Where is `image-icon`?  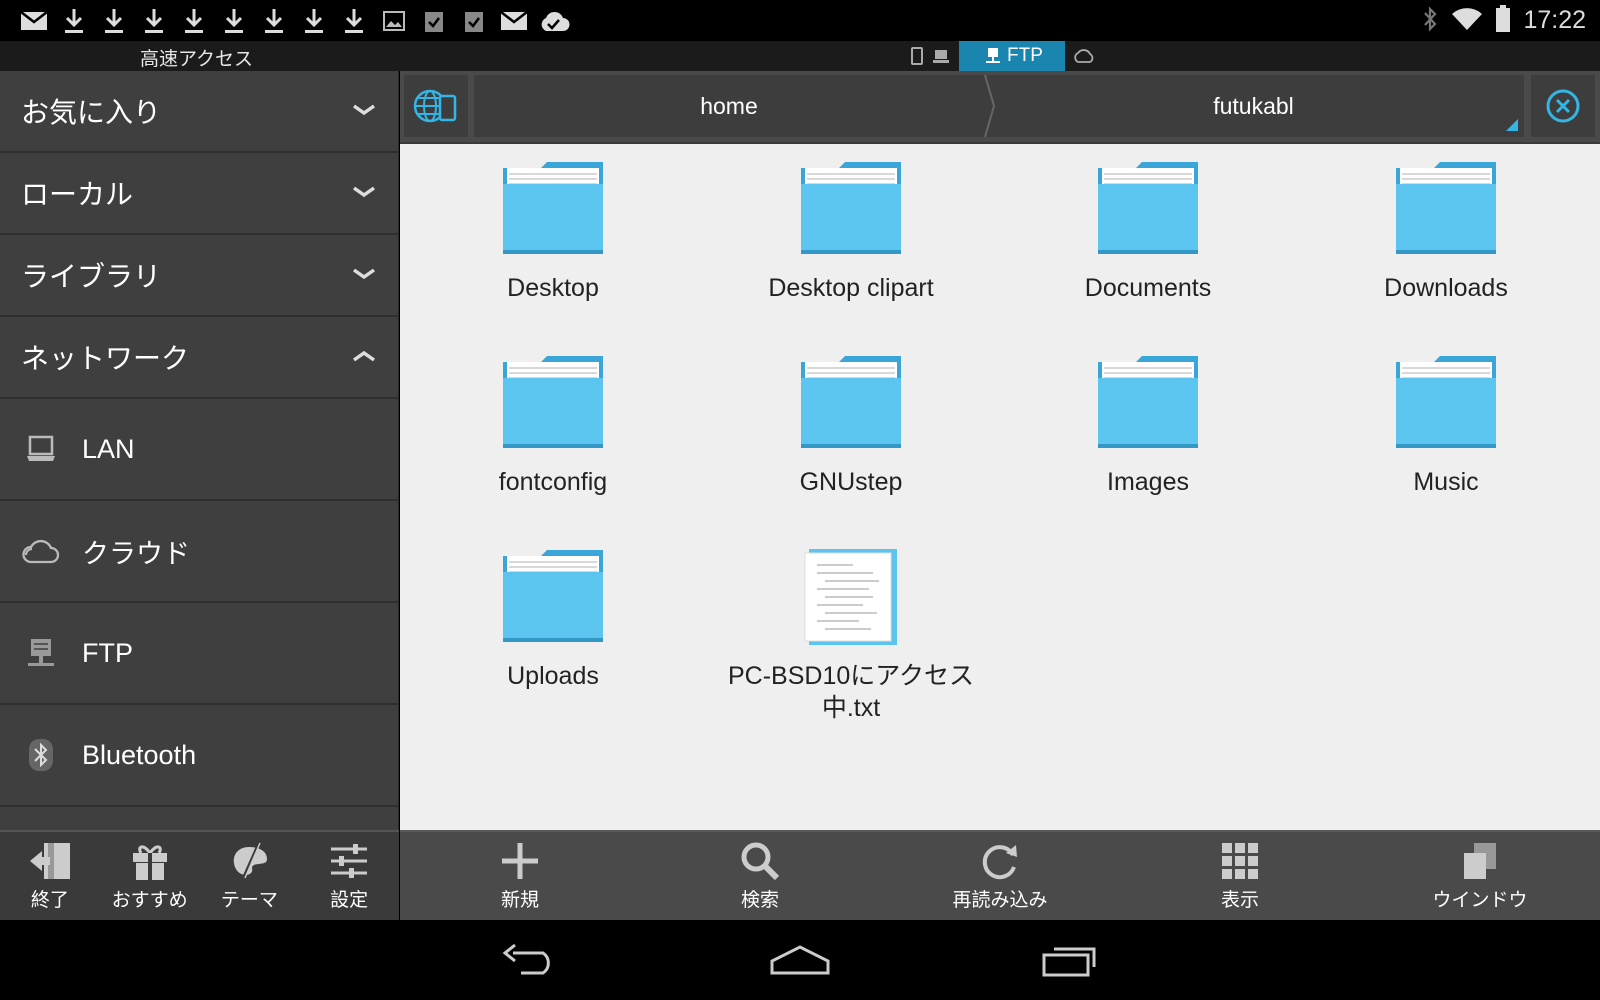
image-icon is located at coordinates (394, 20).